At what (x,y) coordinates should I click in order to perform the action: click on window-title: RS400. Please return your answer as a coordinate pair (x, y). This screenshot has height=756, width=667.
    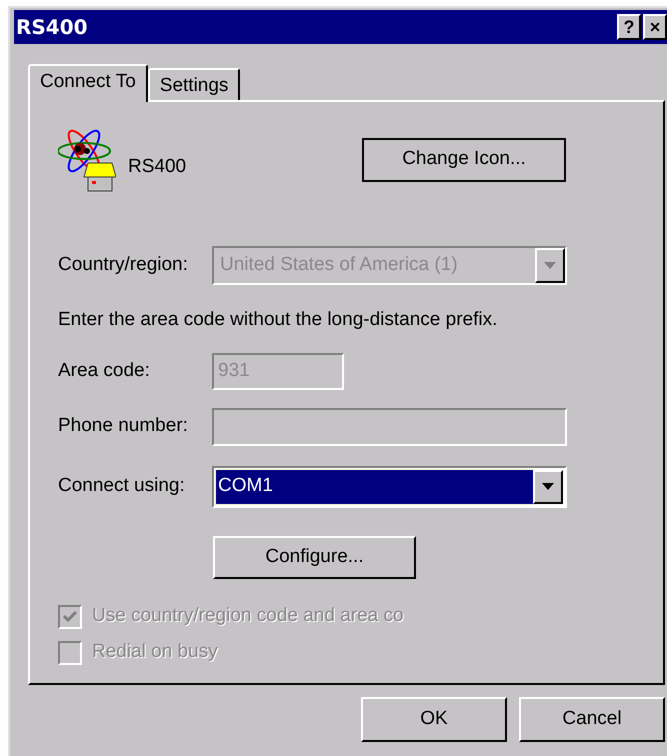
    Looking at the image, I should click on (52, 27).